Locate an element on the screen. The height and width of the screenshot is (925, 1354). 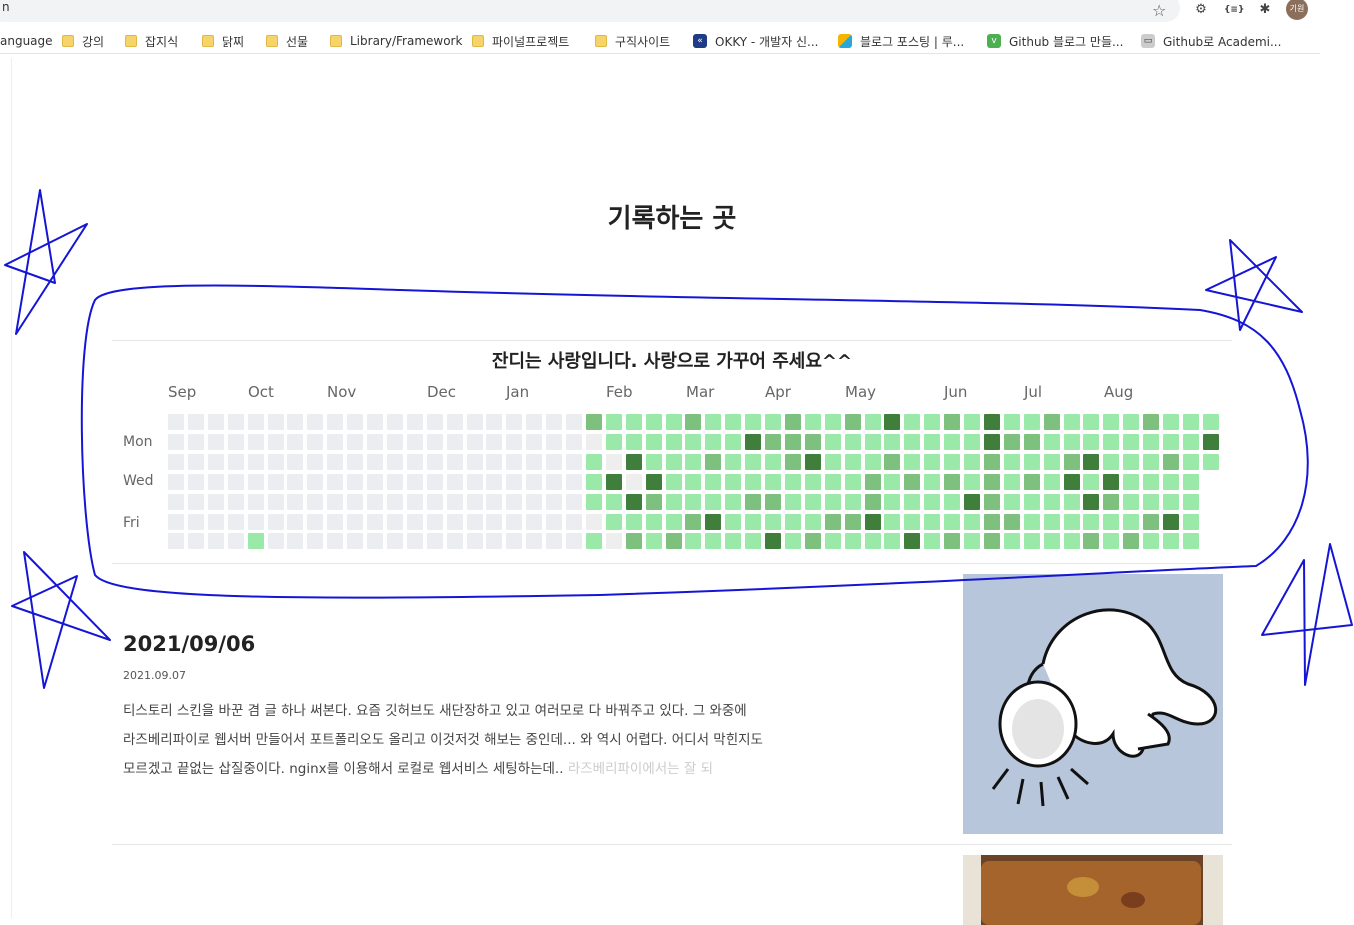
bookmark-folder: 닭찌 is located at coordinates (223, 41).